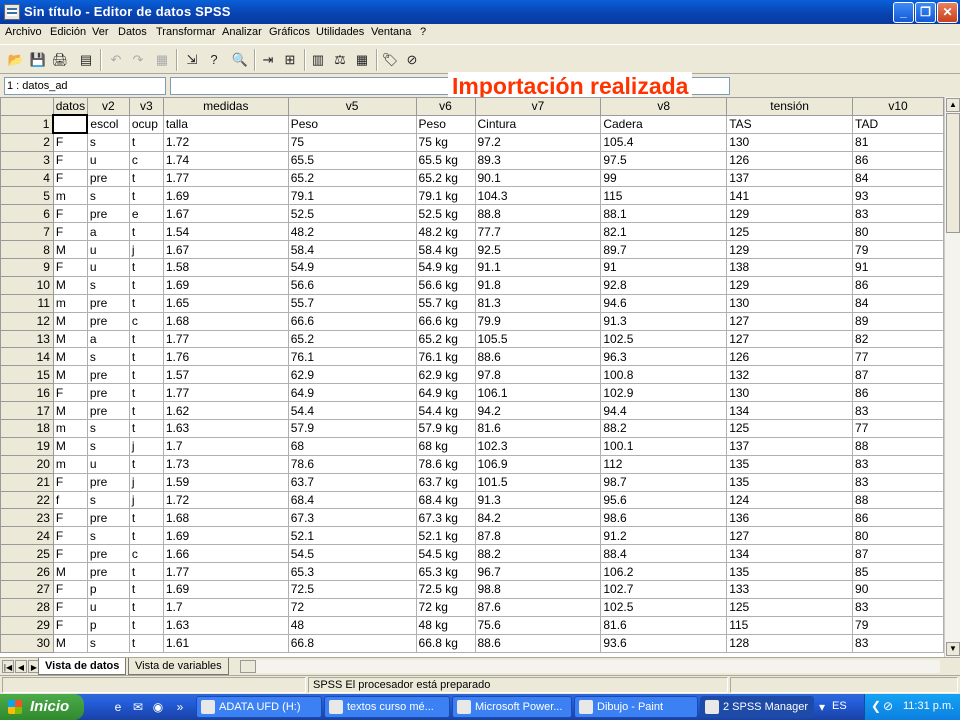  I want to click on row-number: 6, so click(27, 214).